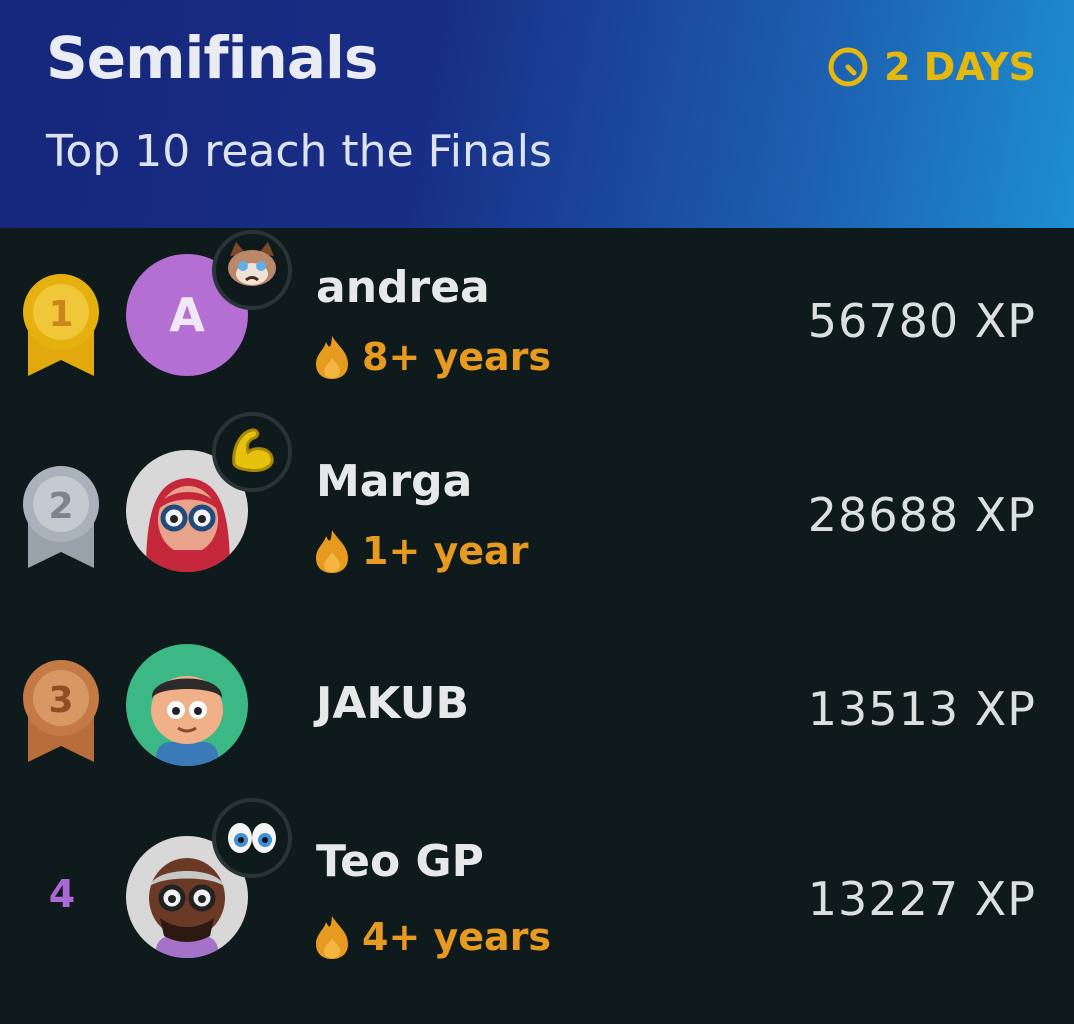  Describe the element at coordinates (921, 709) in the screenshot. I see `xp-value: 13513 XP` at that location.